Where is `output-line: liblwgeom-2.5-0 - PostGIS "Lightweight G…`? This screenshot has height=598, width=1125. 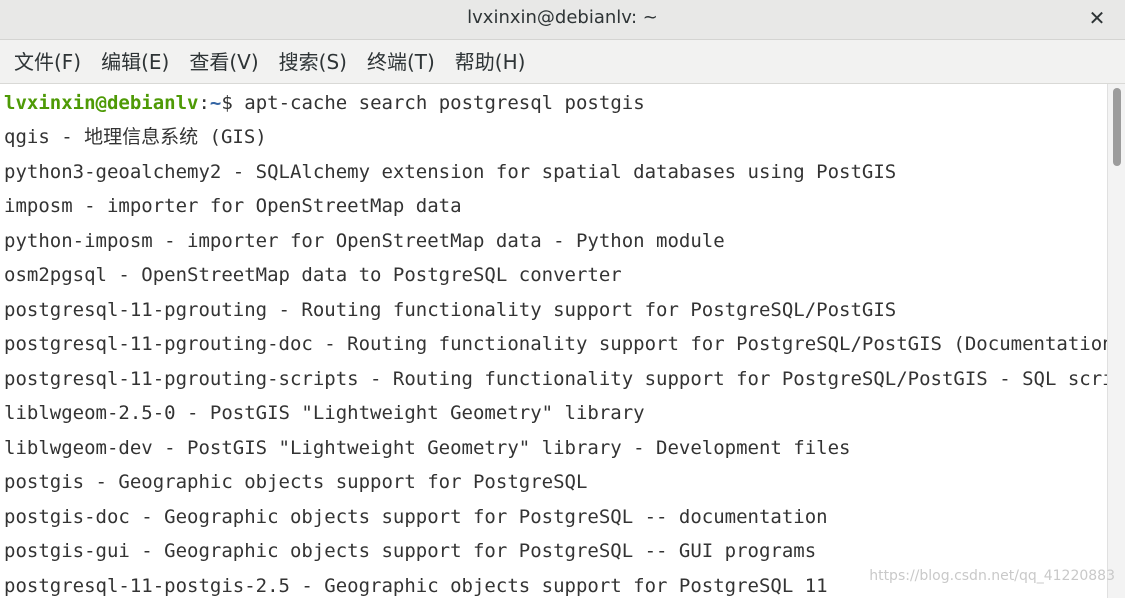
output-line: liblwgeom-2.5-0 - PostGIS "Lightweight G… is located at coordinates (324, 413).